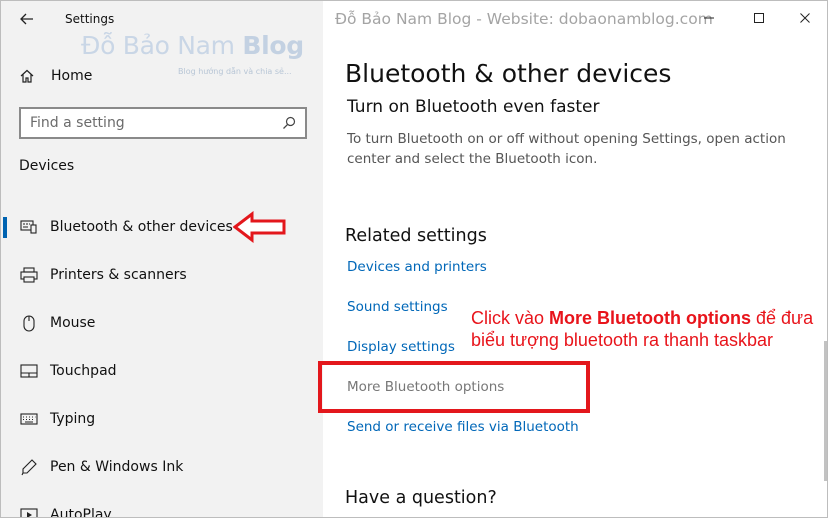  I want to click on sidebar-item-label: Mouse, so click(73, 323).